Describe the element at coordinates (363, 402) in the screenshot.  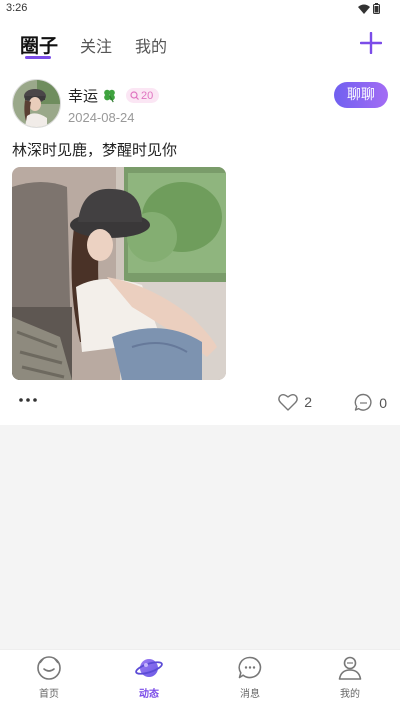
I see `comment-icon` at that location.